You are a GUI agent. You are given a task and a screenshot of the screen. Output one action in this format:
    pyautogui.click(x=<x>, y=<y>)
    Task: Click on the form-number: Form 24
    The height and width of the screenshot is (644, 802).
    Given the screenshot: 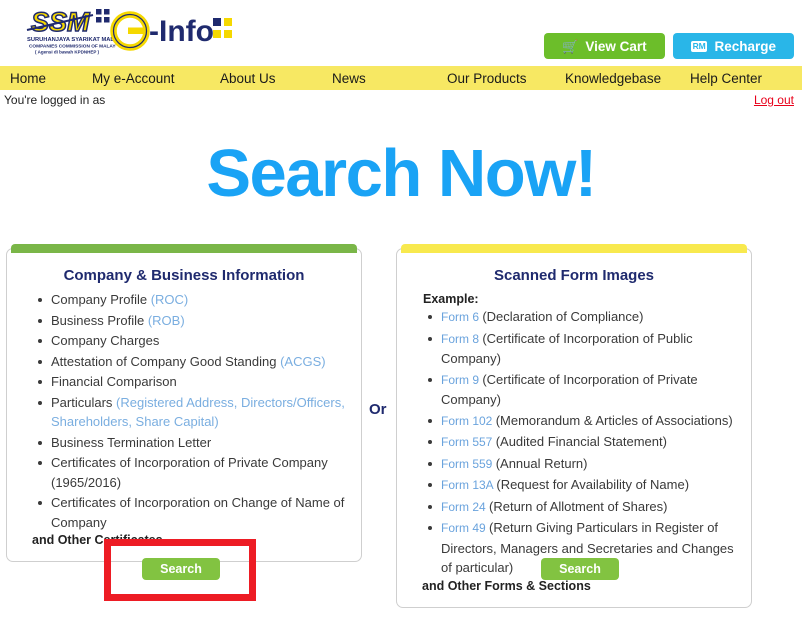 What is the action you would take?
    pyautogui.click(x=465, y=506)
    